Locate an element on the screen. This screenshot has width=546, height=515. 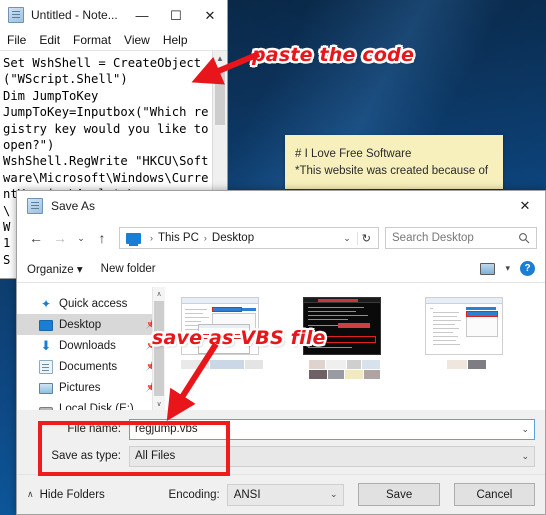
save-as-toolbar: Organize ▾ New folder ▾ ? is located at coordinates (281, 269).